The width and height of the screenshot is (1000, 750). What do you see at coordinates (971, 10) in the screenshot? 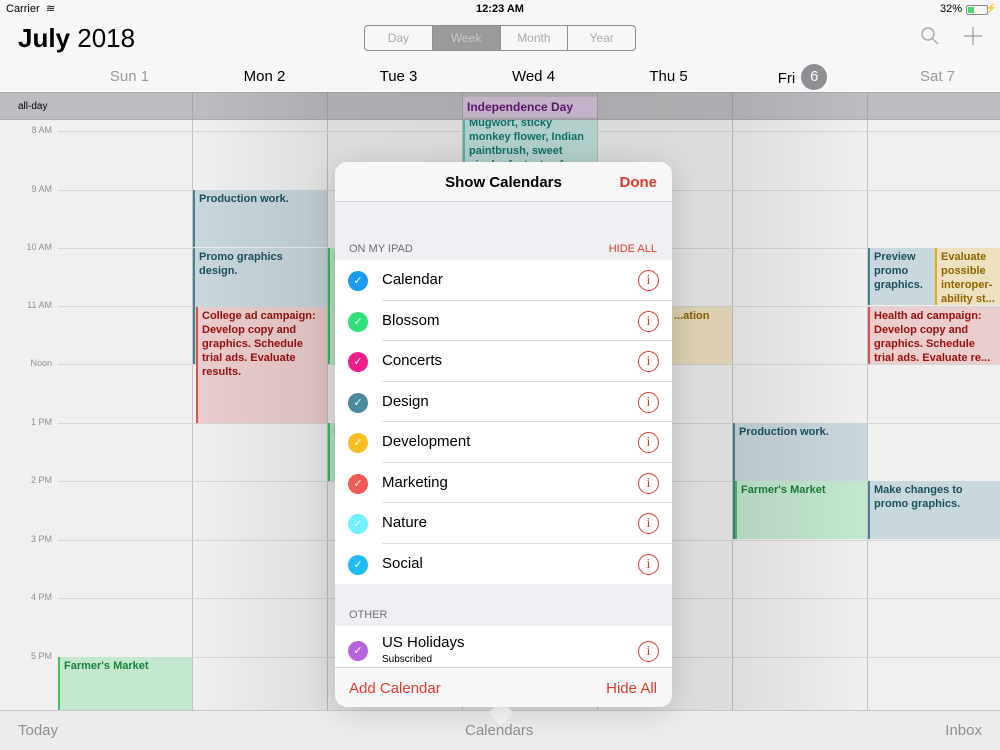
I see `battery-fill` at bounding box center [971, 10].